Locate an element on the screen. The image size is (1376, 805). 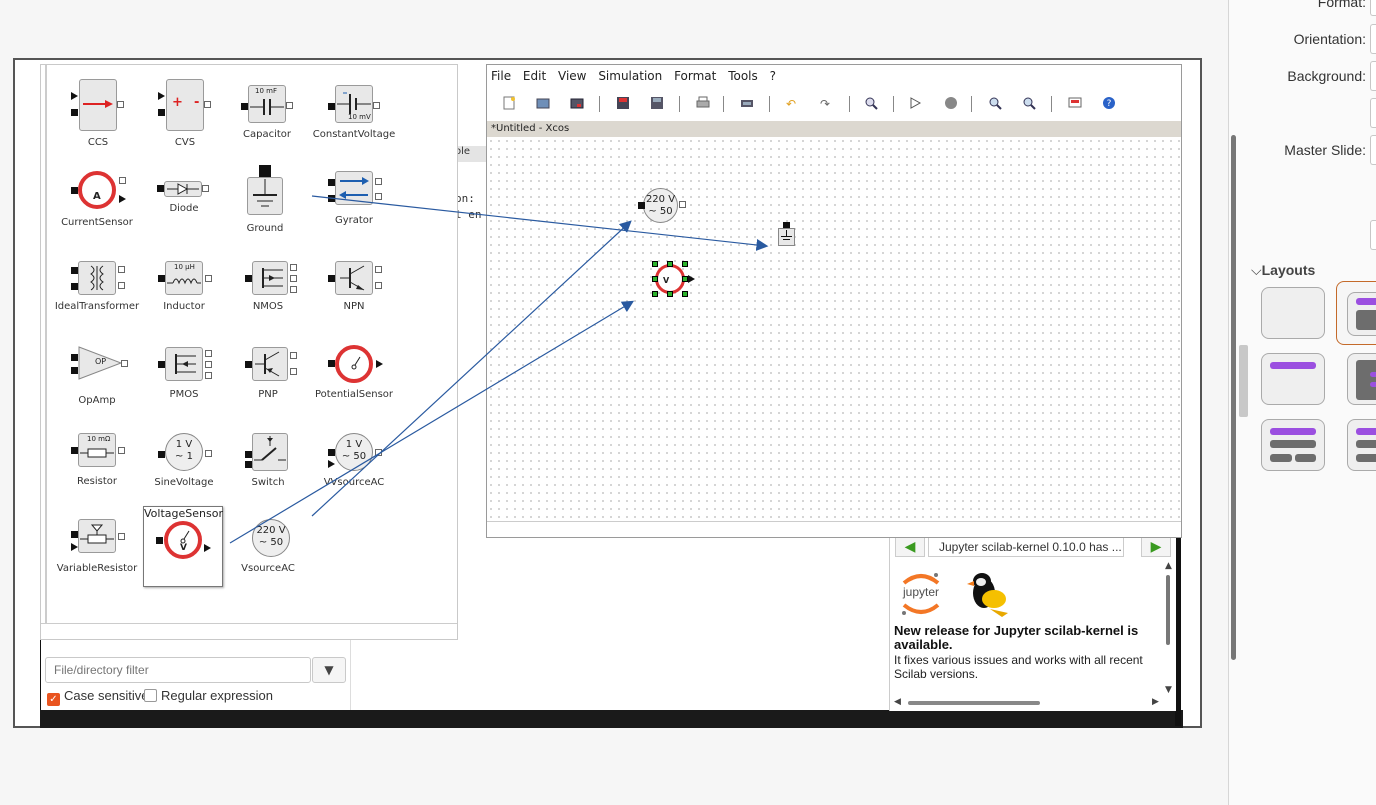
vvsourceac-line1: 1 V is located at coordinates (354, 444).